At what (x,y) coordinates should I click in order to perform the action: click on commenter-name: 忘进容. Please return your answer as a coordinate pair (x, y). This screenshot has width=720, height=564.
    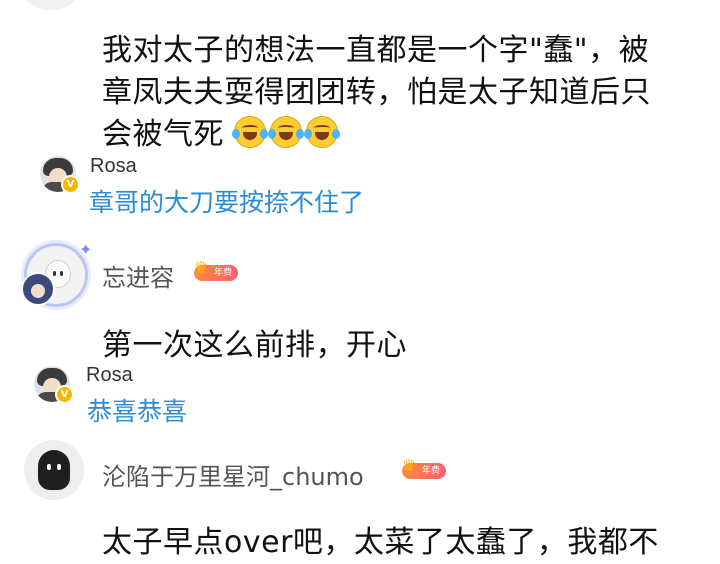
    Looking at the image, I should click on (138, 275).